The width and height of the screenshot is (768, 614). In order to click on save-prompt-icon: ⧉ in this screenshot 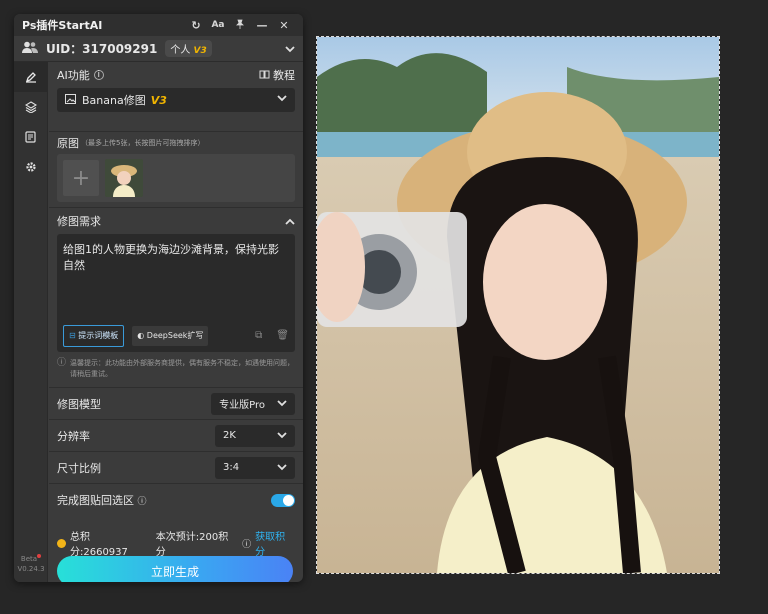, I will do `click(258, 336)`.